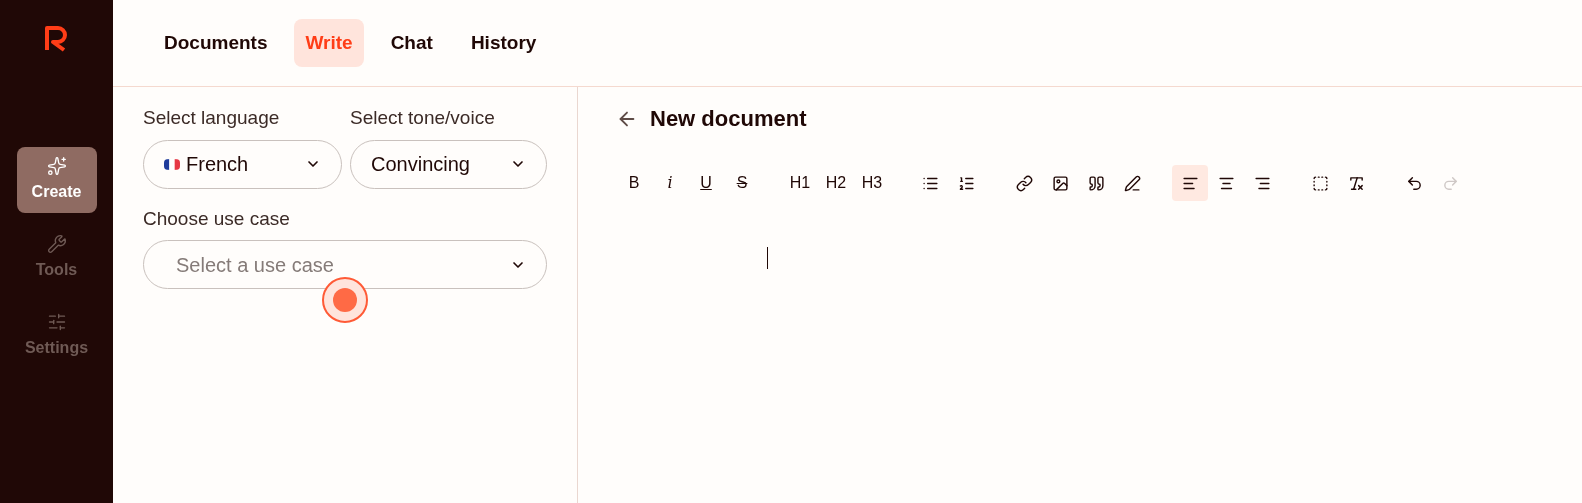 The width and height of the screenshot is (1582, 503). Describe the element at coordinates (1060, 183) in the screenshot. I see `image-icon` at that location.